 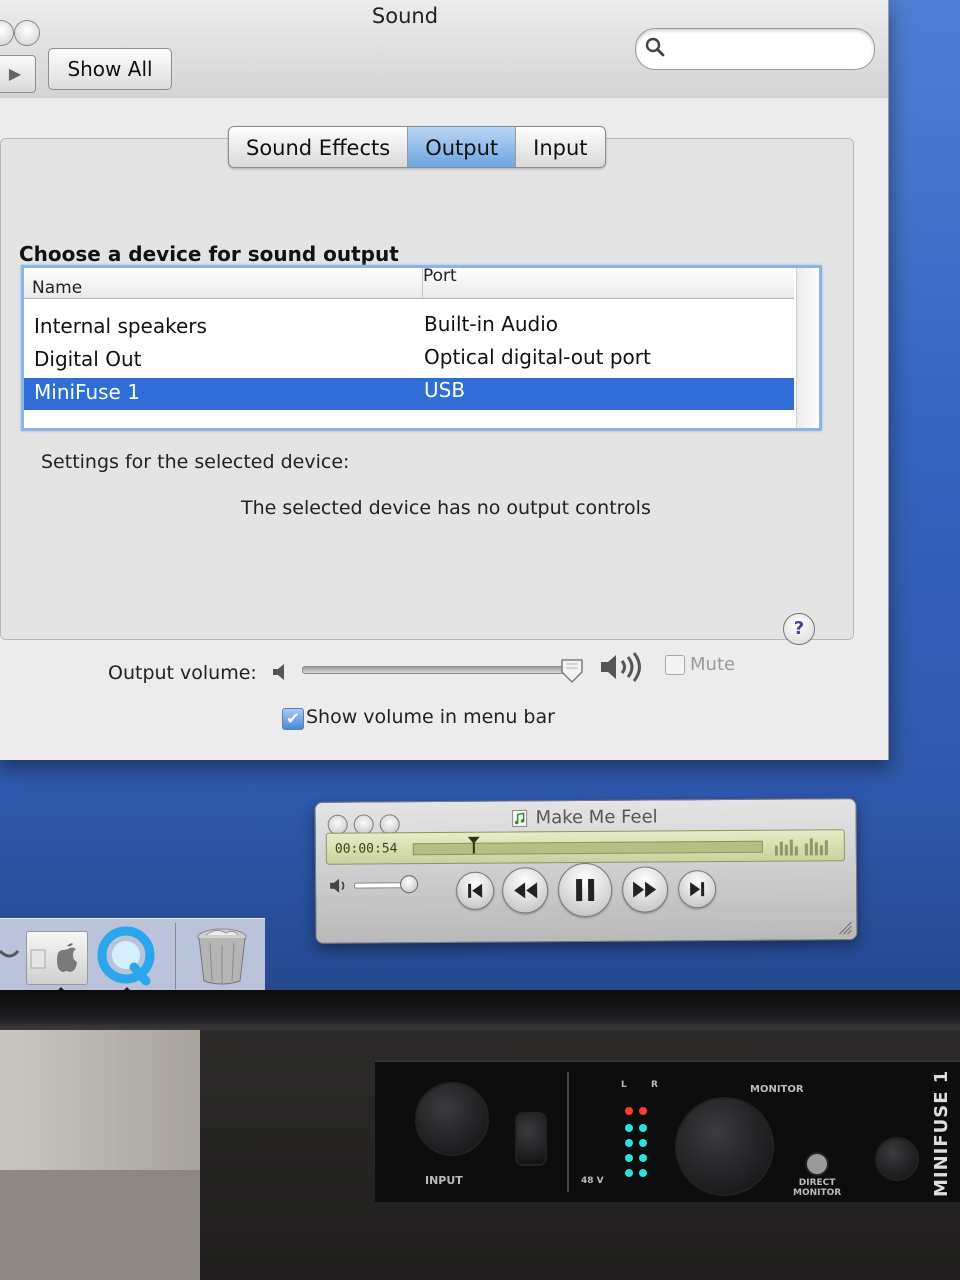 I want to click on show-volume-checkbox: ✔, so click(x=293, y=719).